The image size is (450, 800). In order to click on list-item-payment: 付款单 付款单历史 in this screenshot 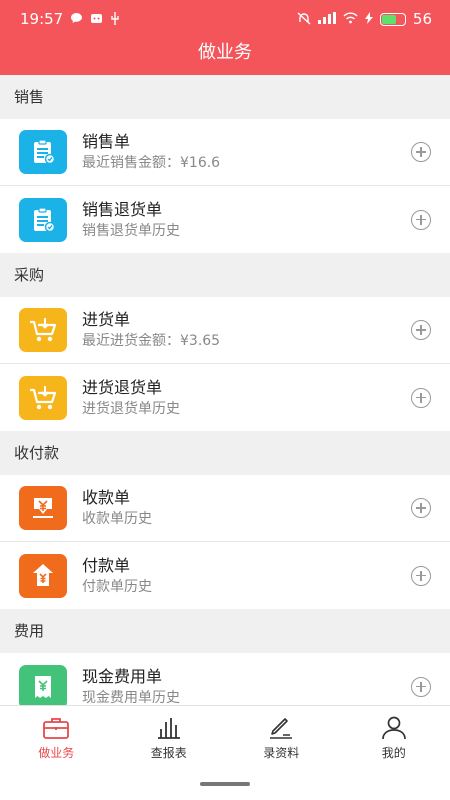, I will do `click(225, 575)`.